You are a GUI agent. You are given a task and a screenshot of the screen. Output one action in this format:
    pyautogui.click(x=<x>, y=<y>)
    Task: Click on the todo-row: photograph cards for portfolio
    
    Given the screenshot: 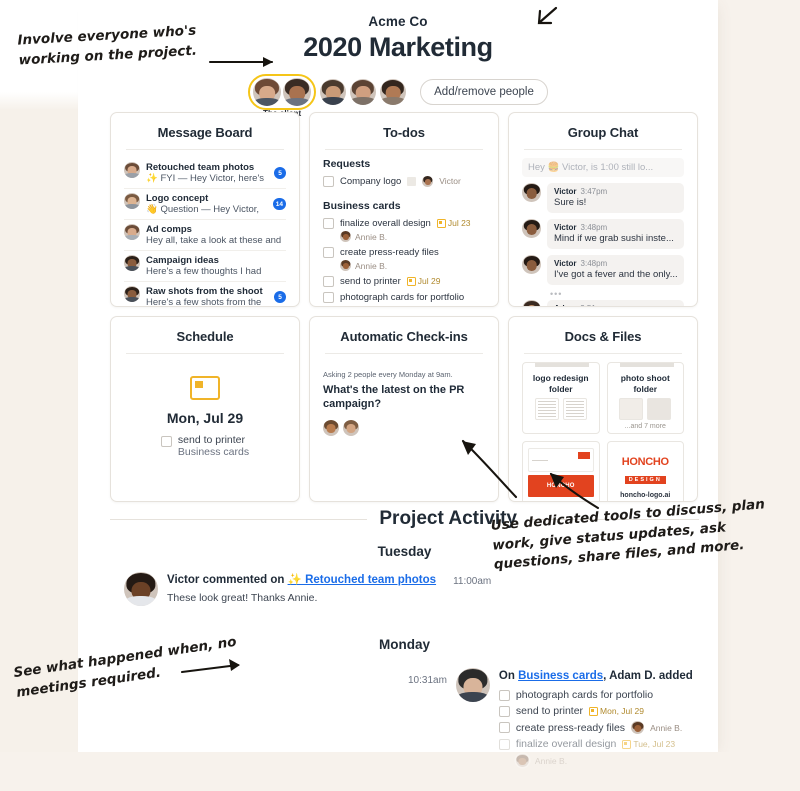 What is the action you would take?
    pyautogui.click(x=404, y=297)
    